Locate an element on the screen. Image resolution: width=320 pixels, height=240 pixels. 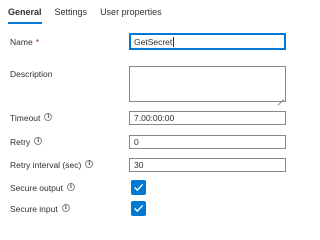
tab-bar: General Settings User properties is located at coordinates (91, 16).